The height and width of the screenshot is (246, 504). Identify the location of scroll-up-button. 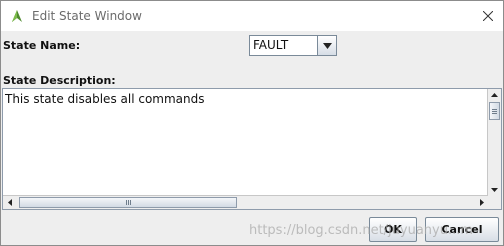
(494, 95).